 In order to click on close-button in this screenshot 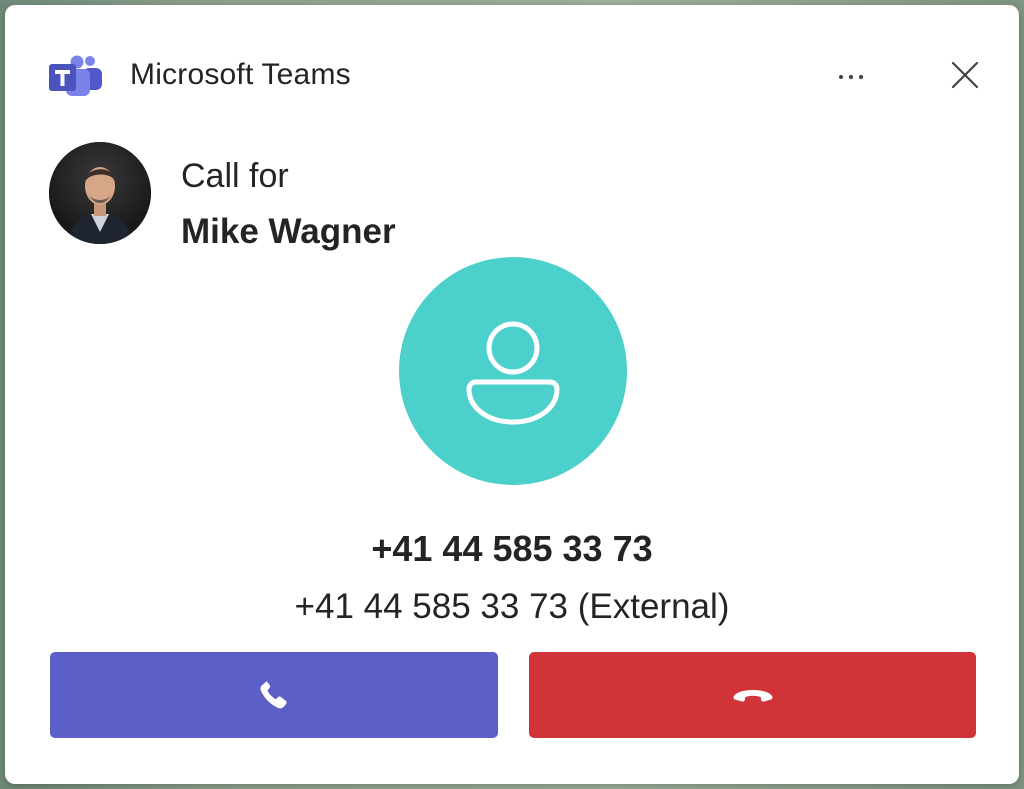, I will do `click(965, 75)`.